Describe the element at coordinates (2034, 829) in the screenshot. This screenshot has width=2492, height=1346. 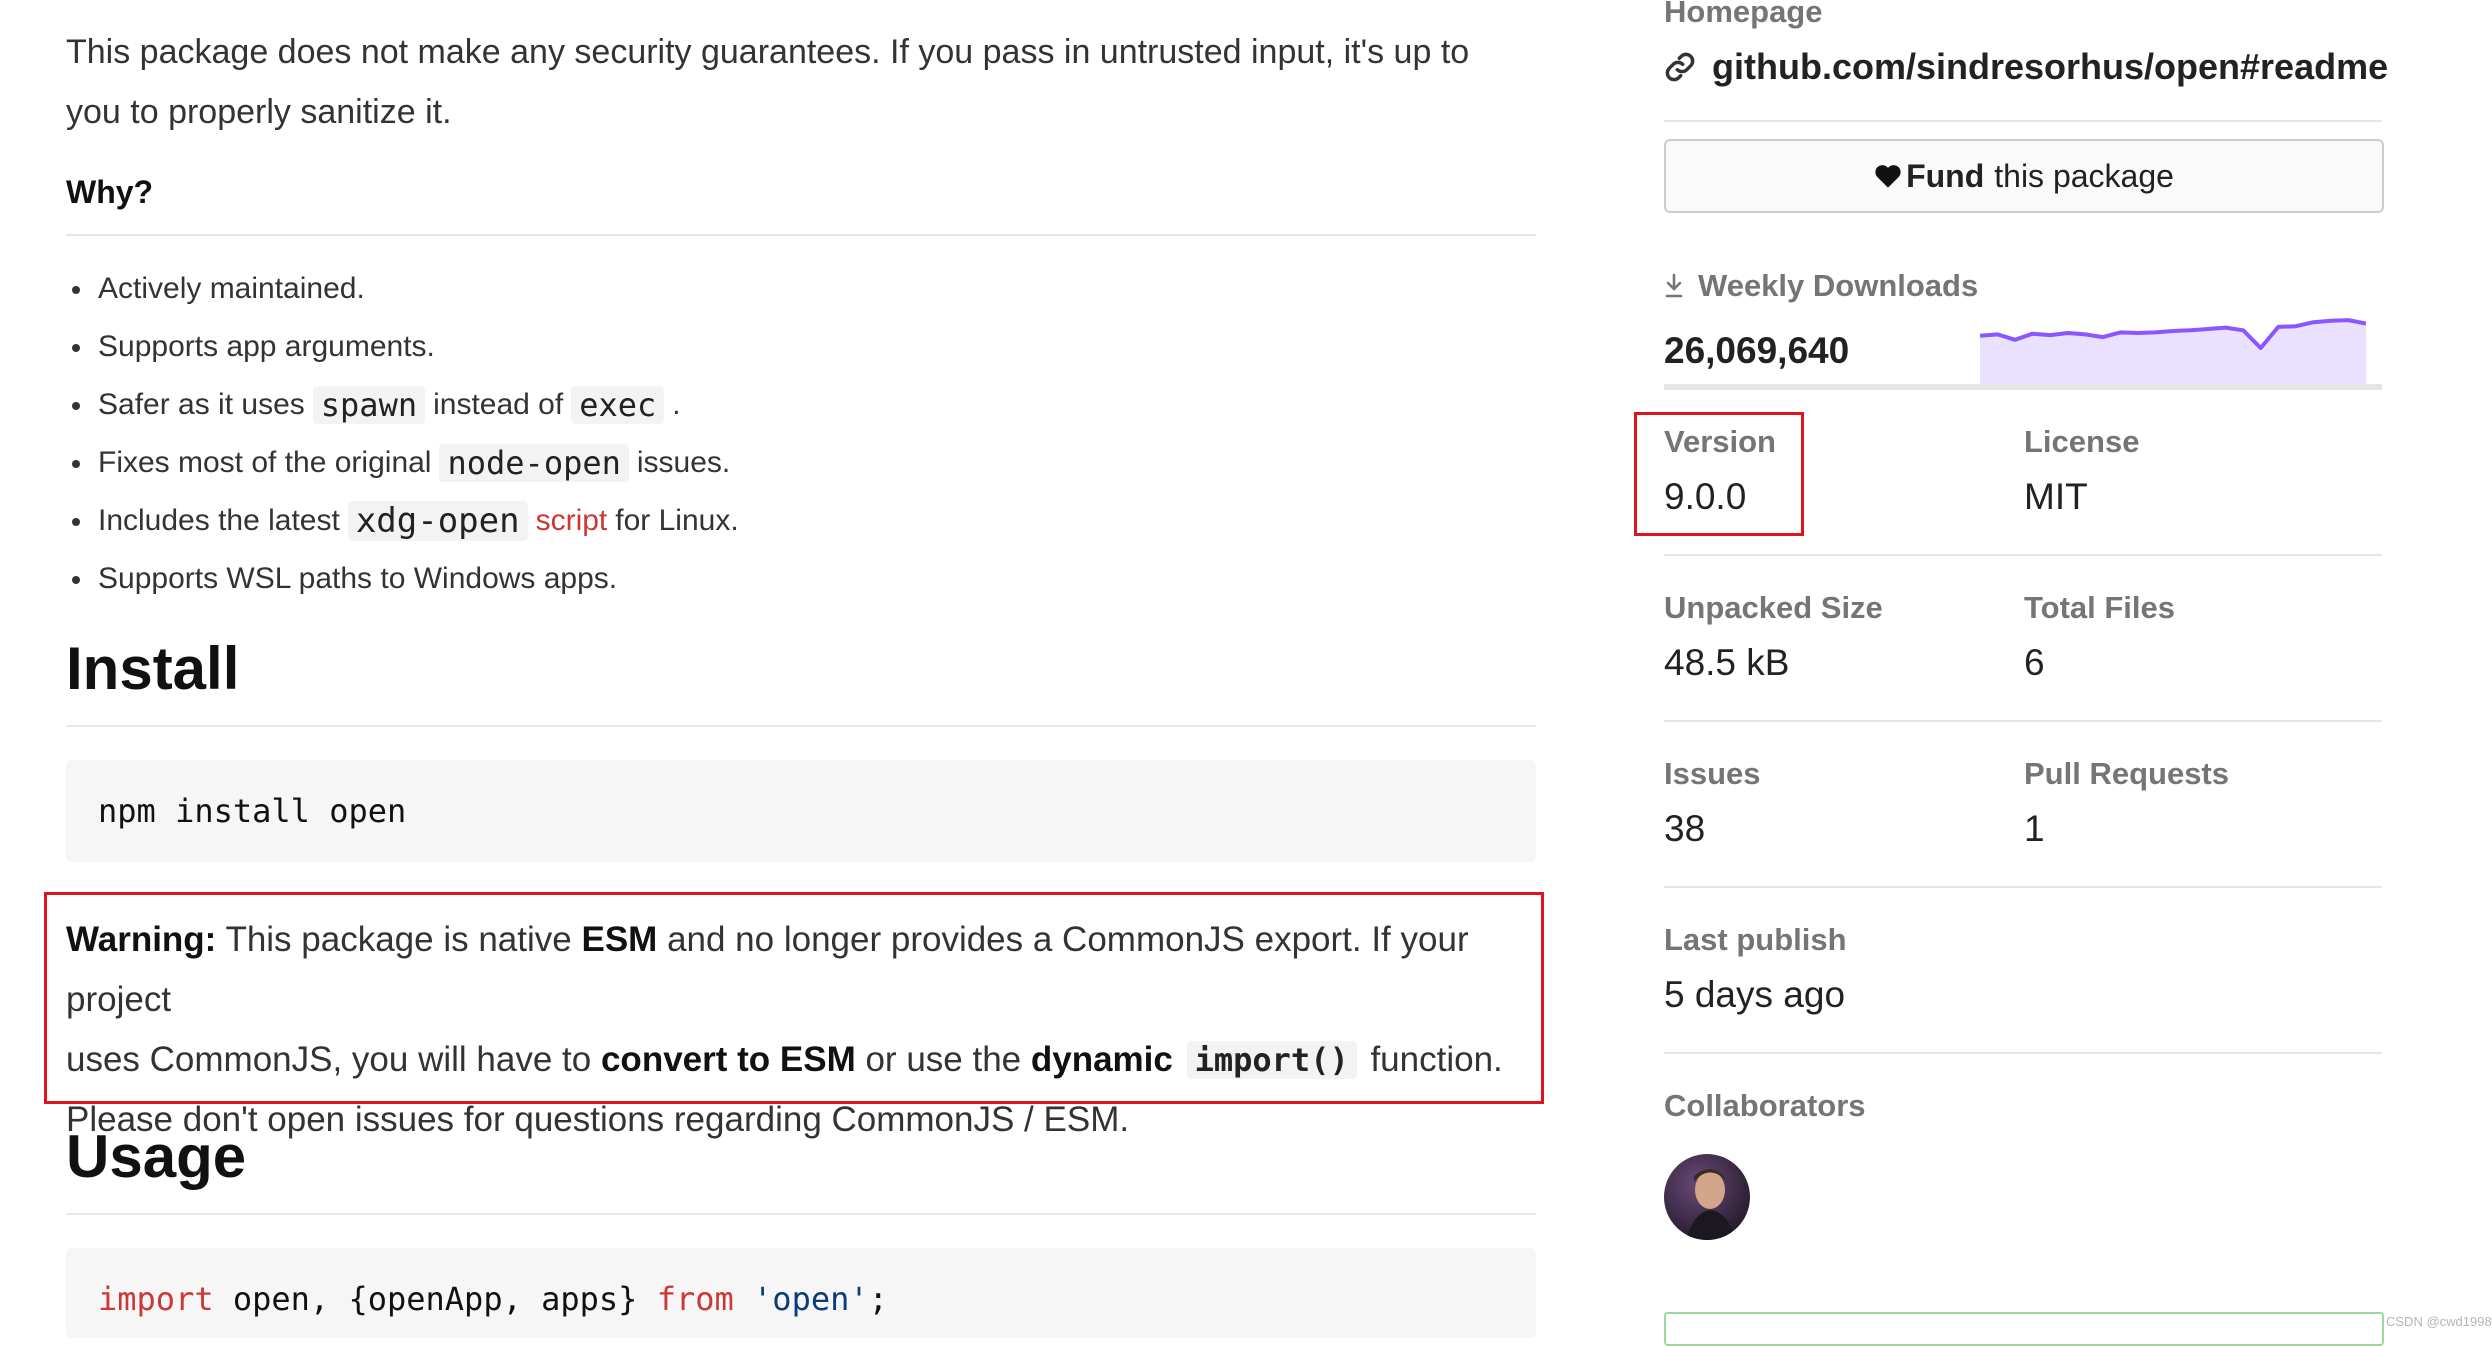
I see `pull-requests-value: 1` at that location.